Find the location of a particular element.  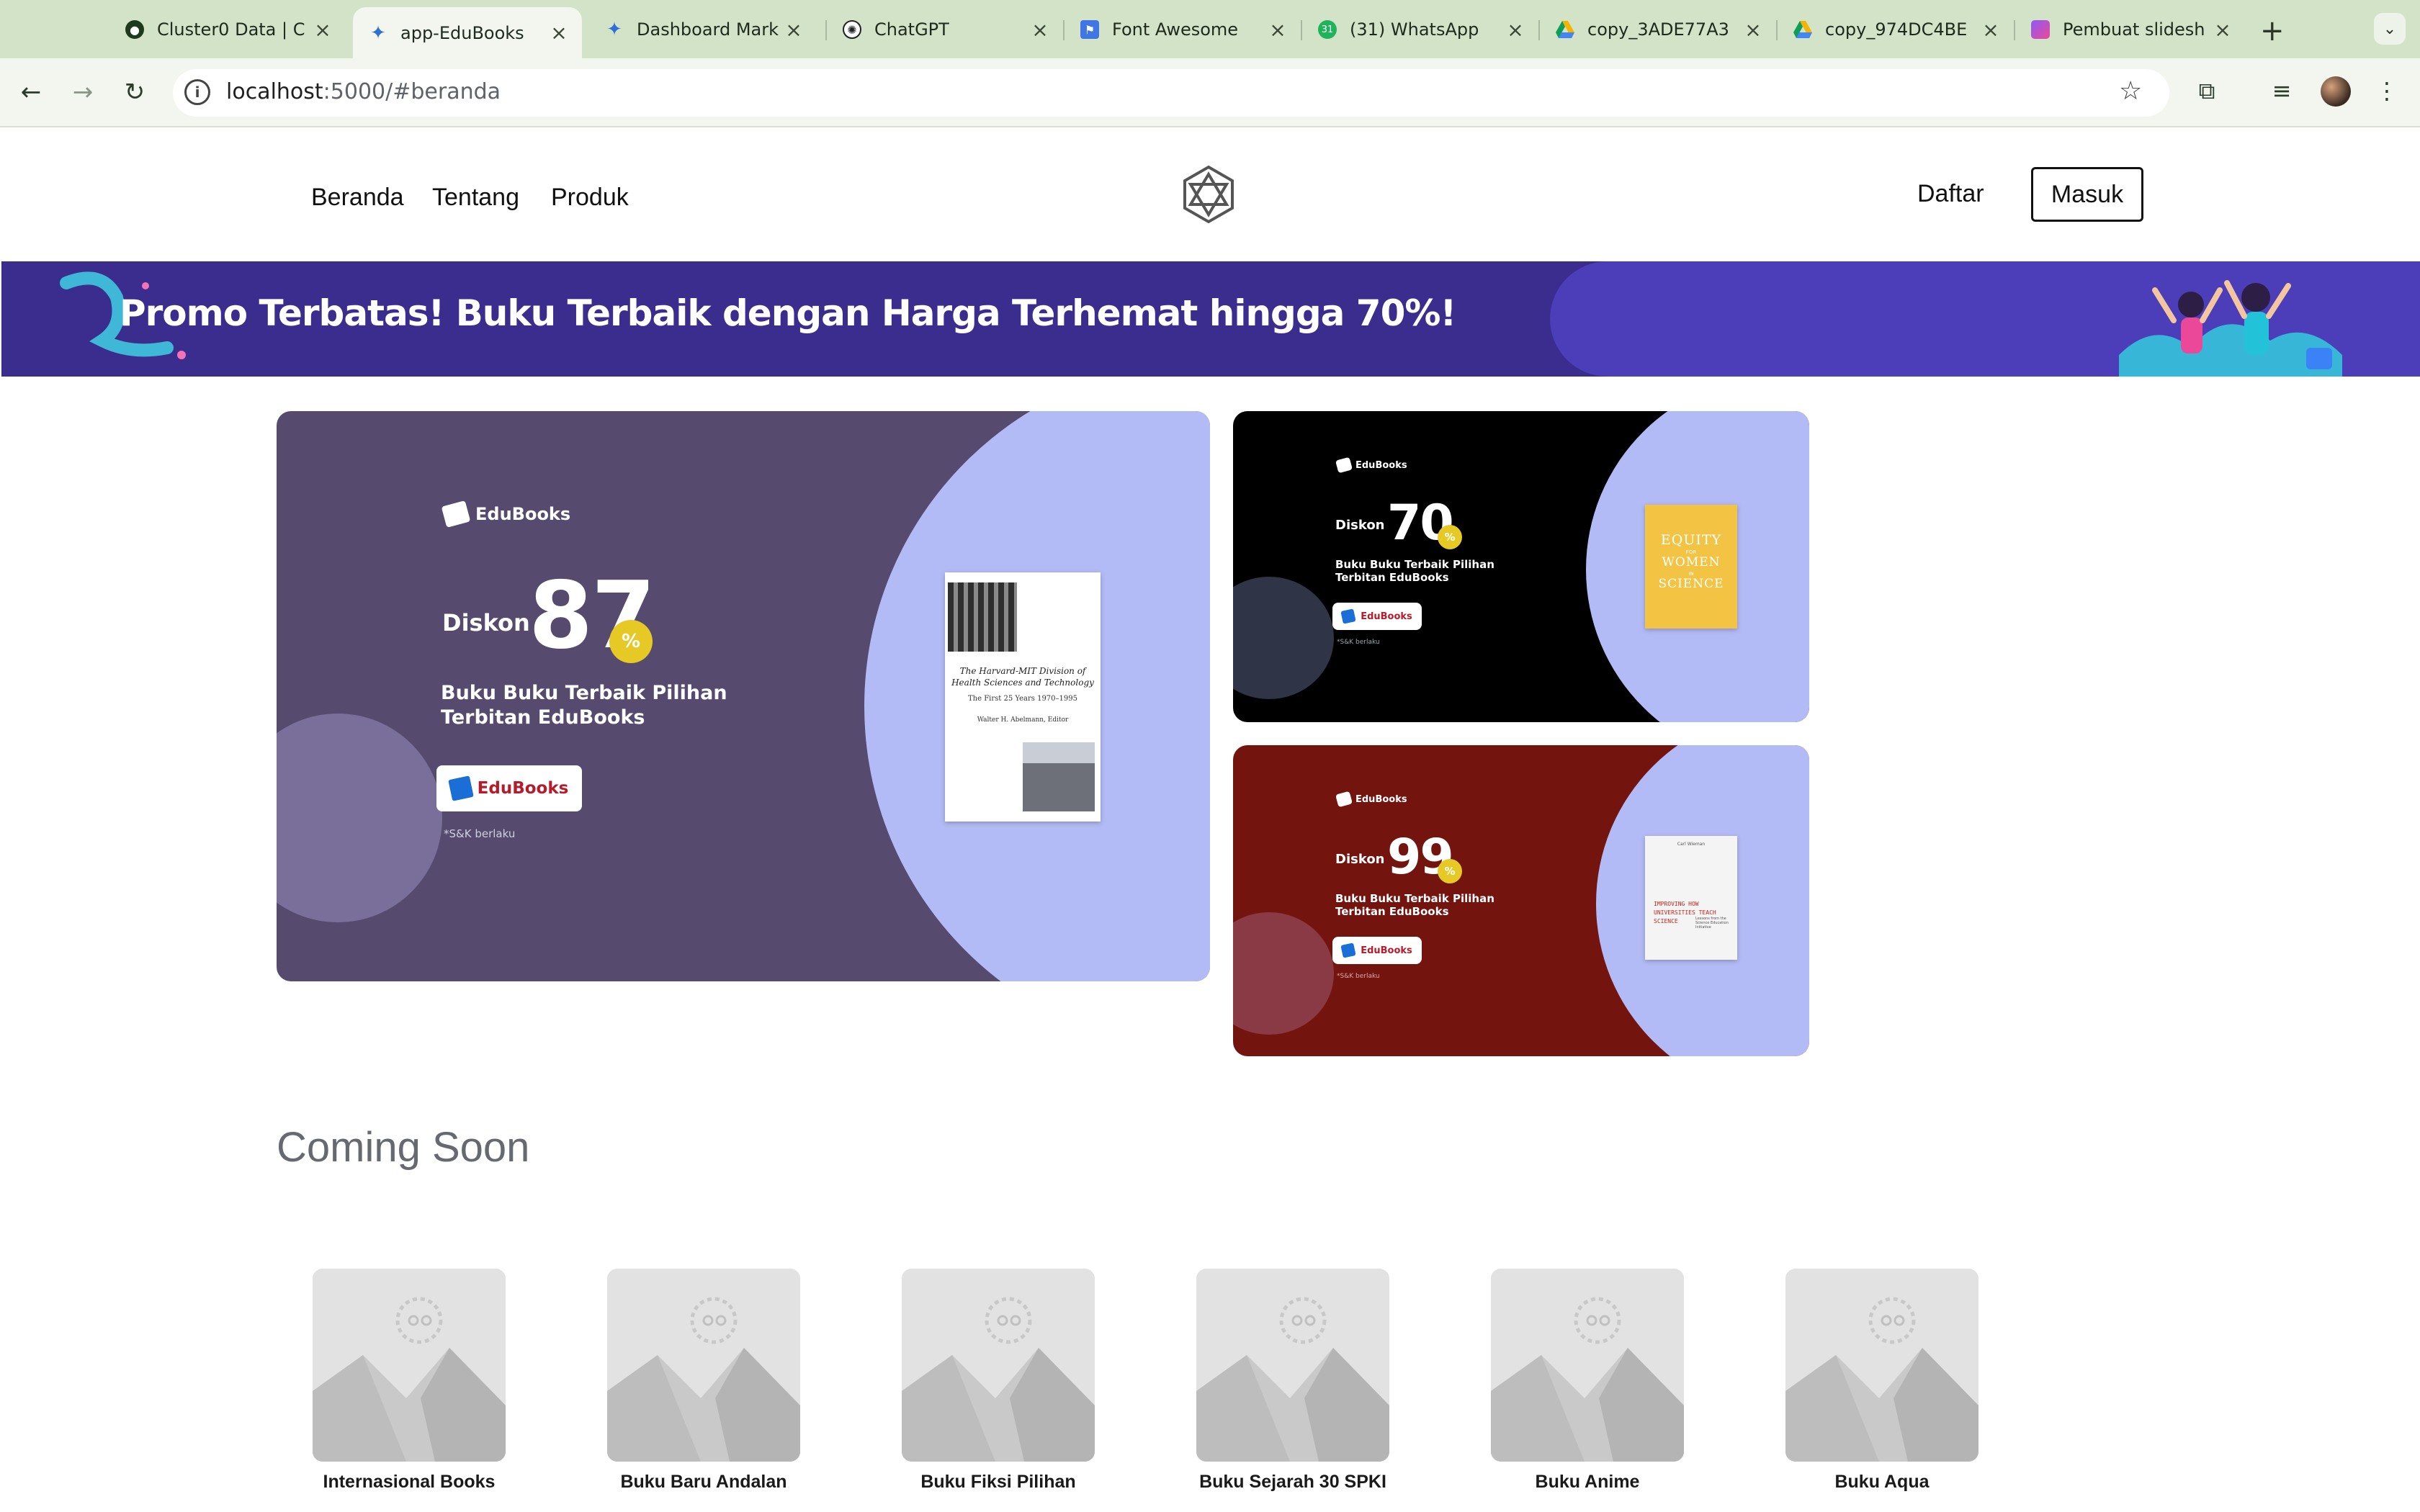

flag-icon: ⚑ is located at coordinates (1089, 29).